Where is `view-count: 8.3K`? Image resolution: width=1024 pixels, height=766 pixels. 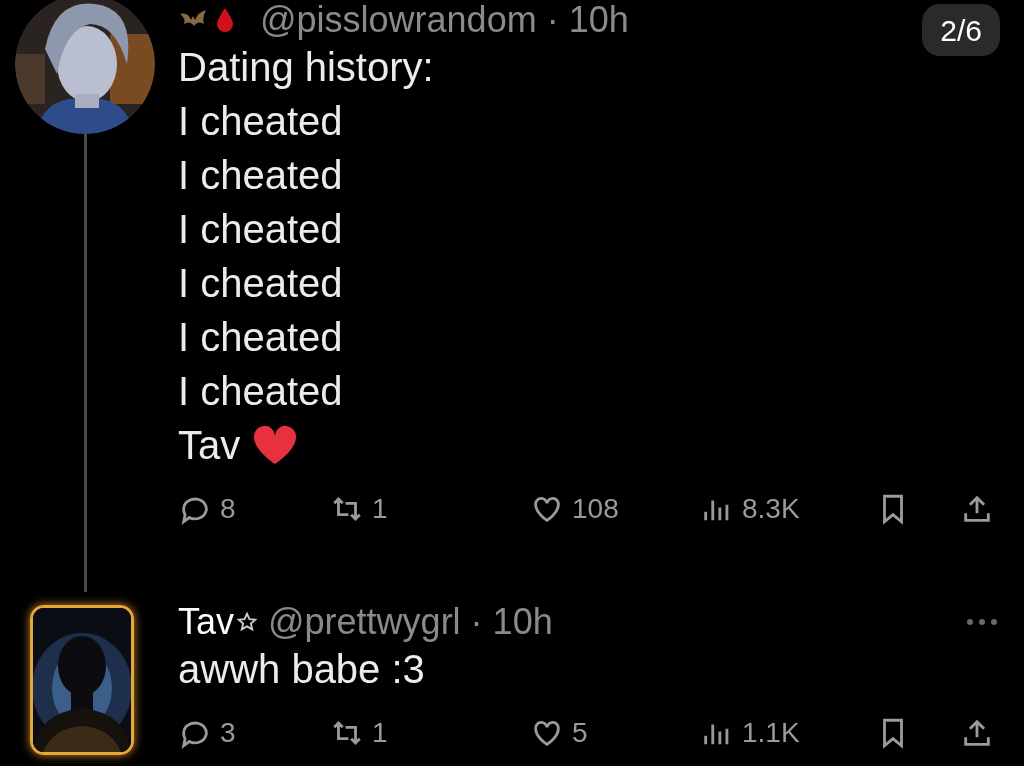 view-count: 8.3K is located at coordinates (771, 509).